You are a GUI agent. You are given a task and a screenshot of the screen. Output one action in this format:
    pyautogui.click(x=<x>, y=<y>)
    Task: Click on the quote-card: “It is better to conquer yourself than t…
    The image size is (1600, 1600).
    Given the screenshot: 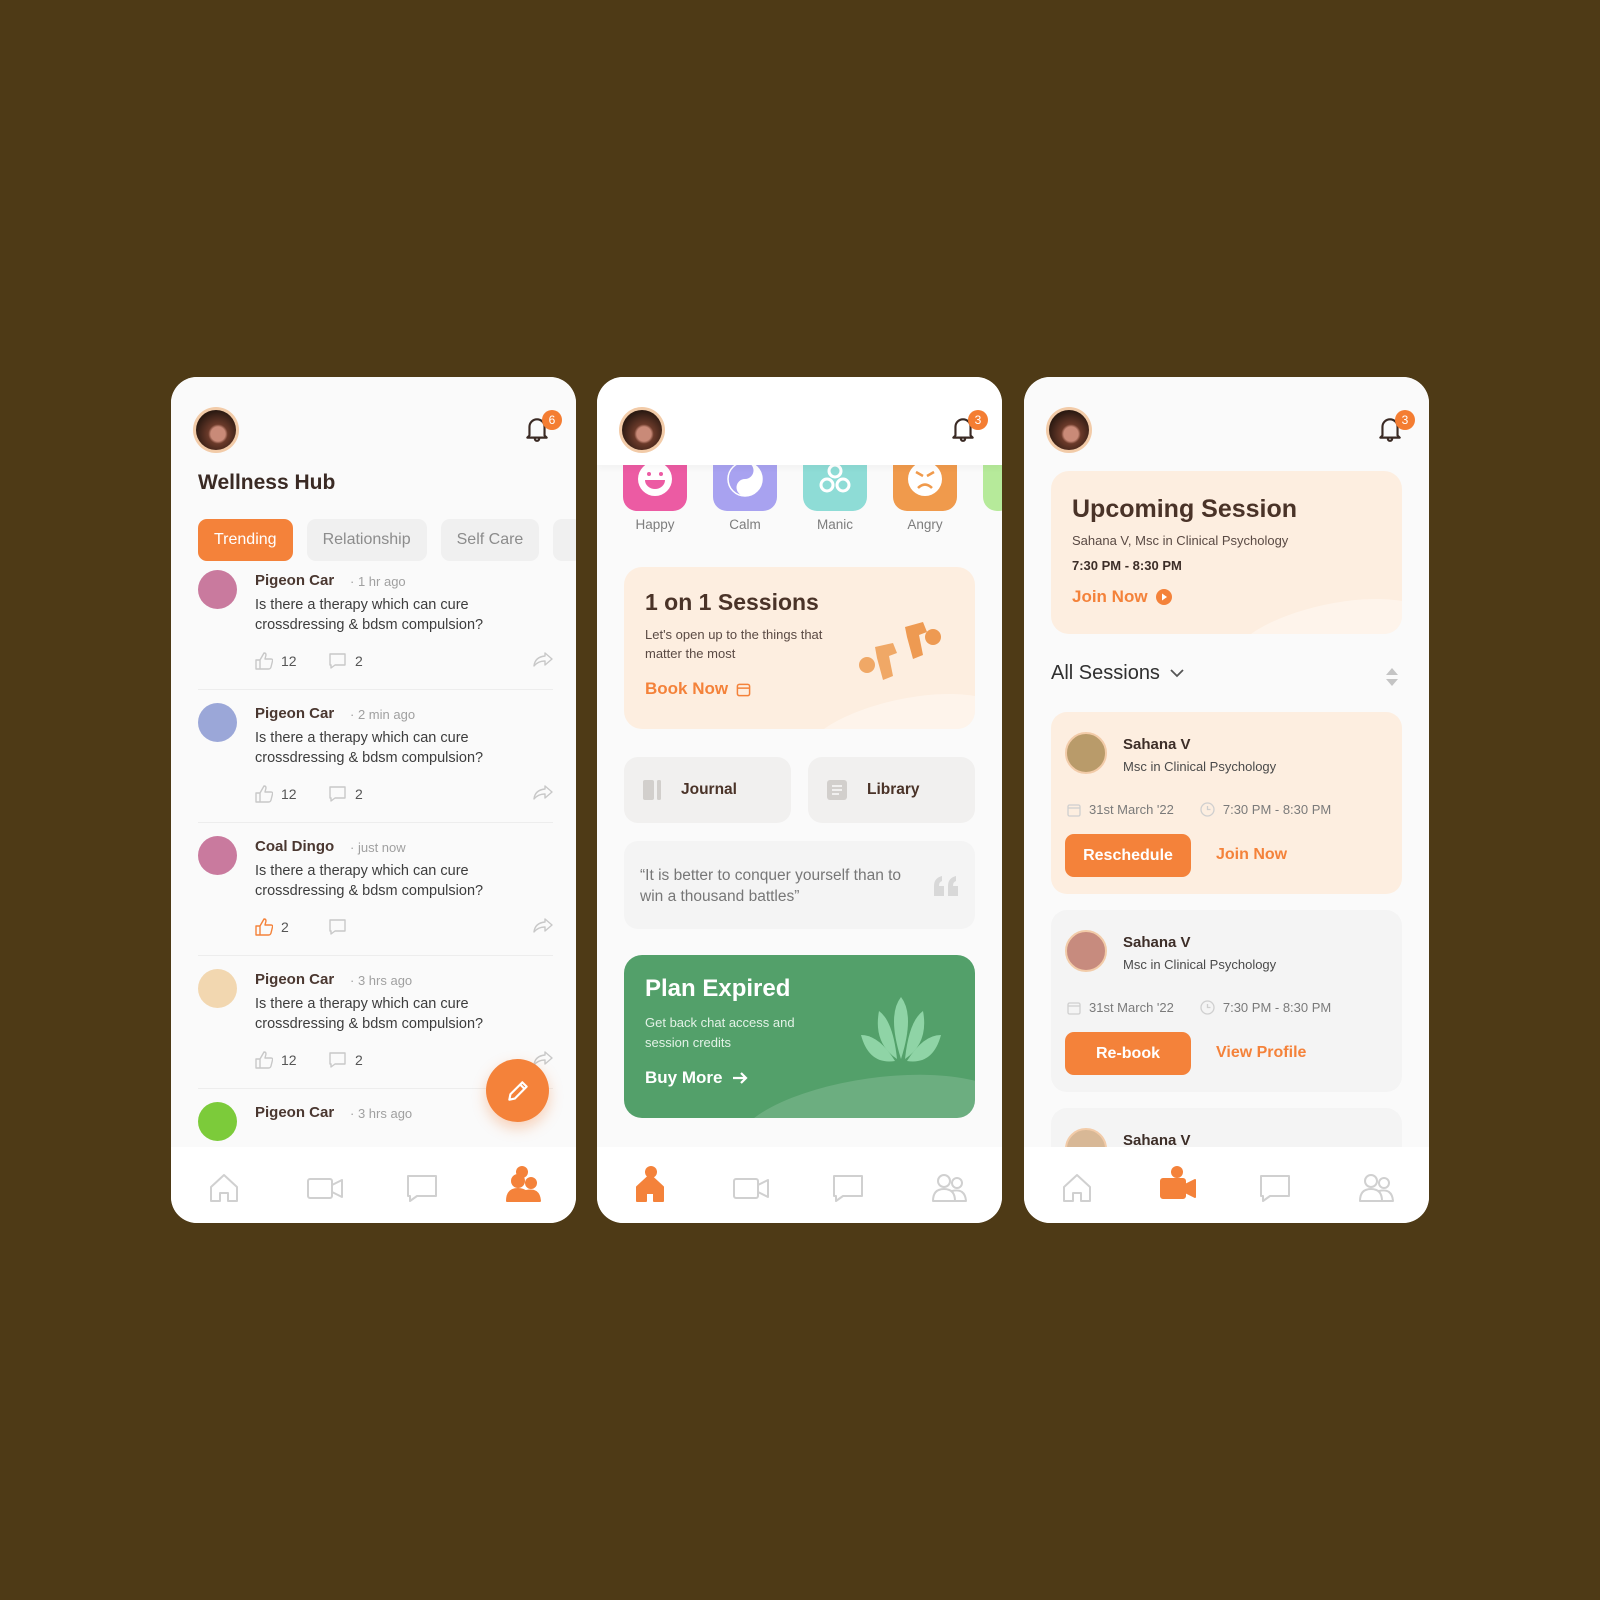 What is the action you would take?
    pyautogui.click(x=799, y=885)
    